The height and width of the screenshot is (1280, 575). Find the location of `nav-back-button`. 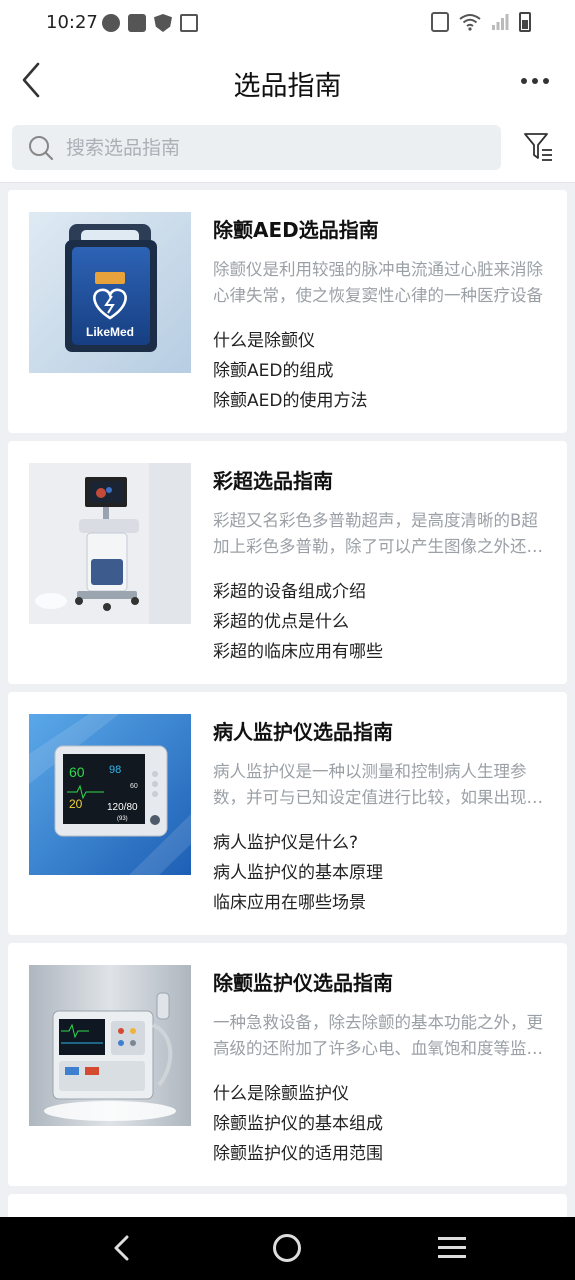

nav-back-button is located at coordinates (122, 1248).